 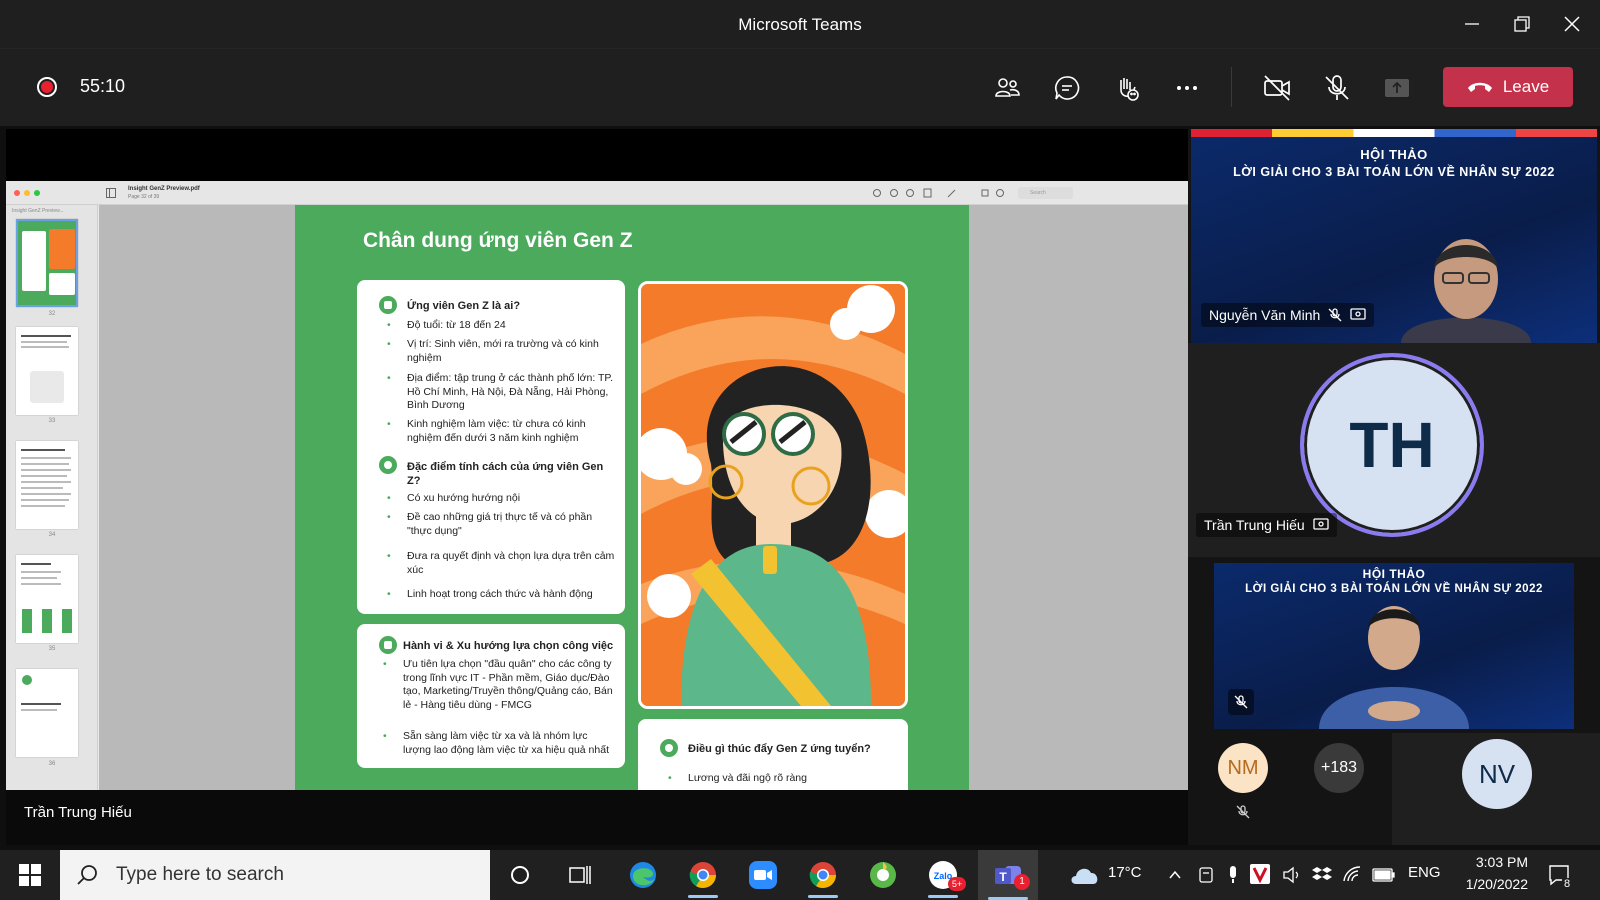 I want to click on camera-toggle, so click(x=1277, y=88).